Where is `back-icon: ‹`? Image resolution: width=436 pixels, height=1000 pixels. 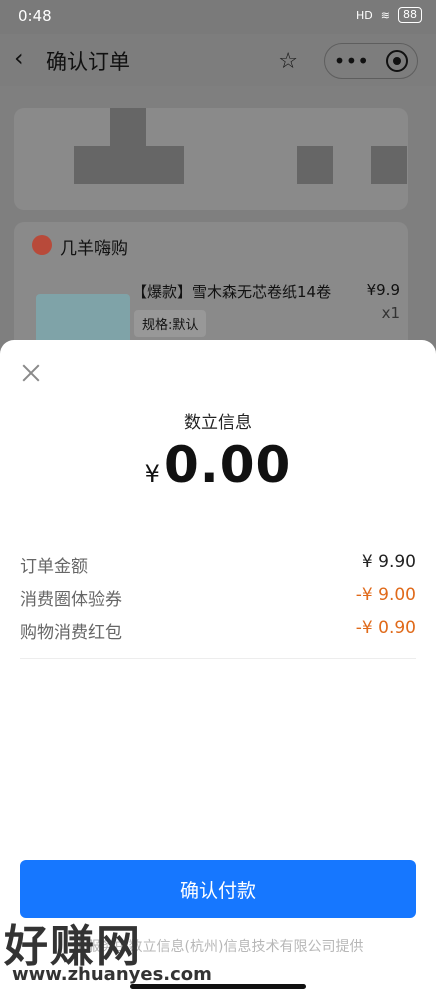 back-icon: ‹ is located at coordinates (19, 58).